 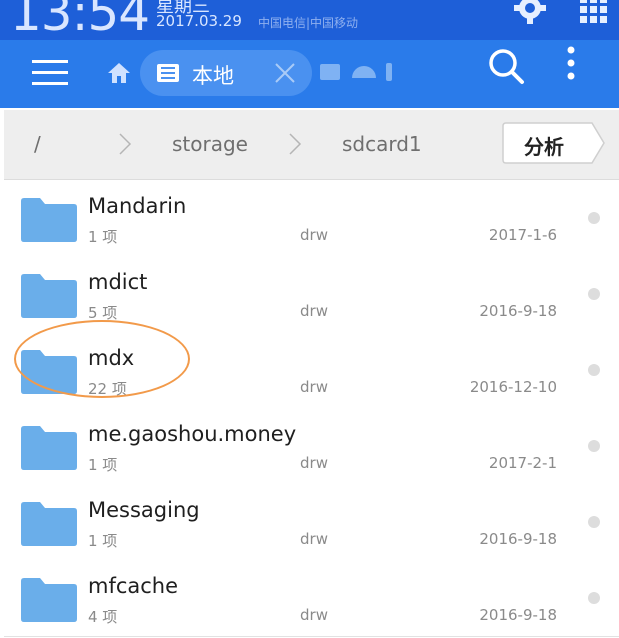 What do you see at coordinates (308, 23) in the screenshot?
I see `status-carrier: 中国电信|中国移动` at bounding box center [308, 23].